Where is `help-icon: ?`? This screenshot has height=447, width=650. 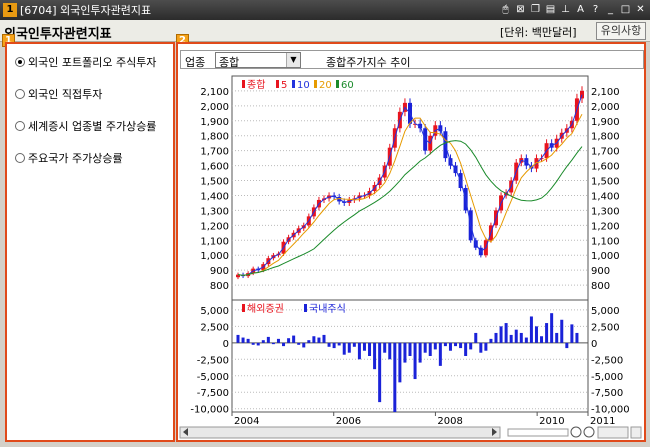
help-icon: ? is located at coordinates (595, 9).